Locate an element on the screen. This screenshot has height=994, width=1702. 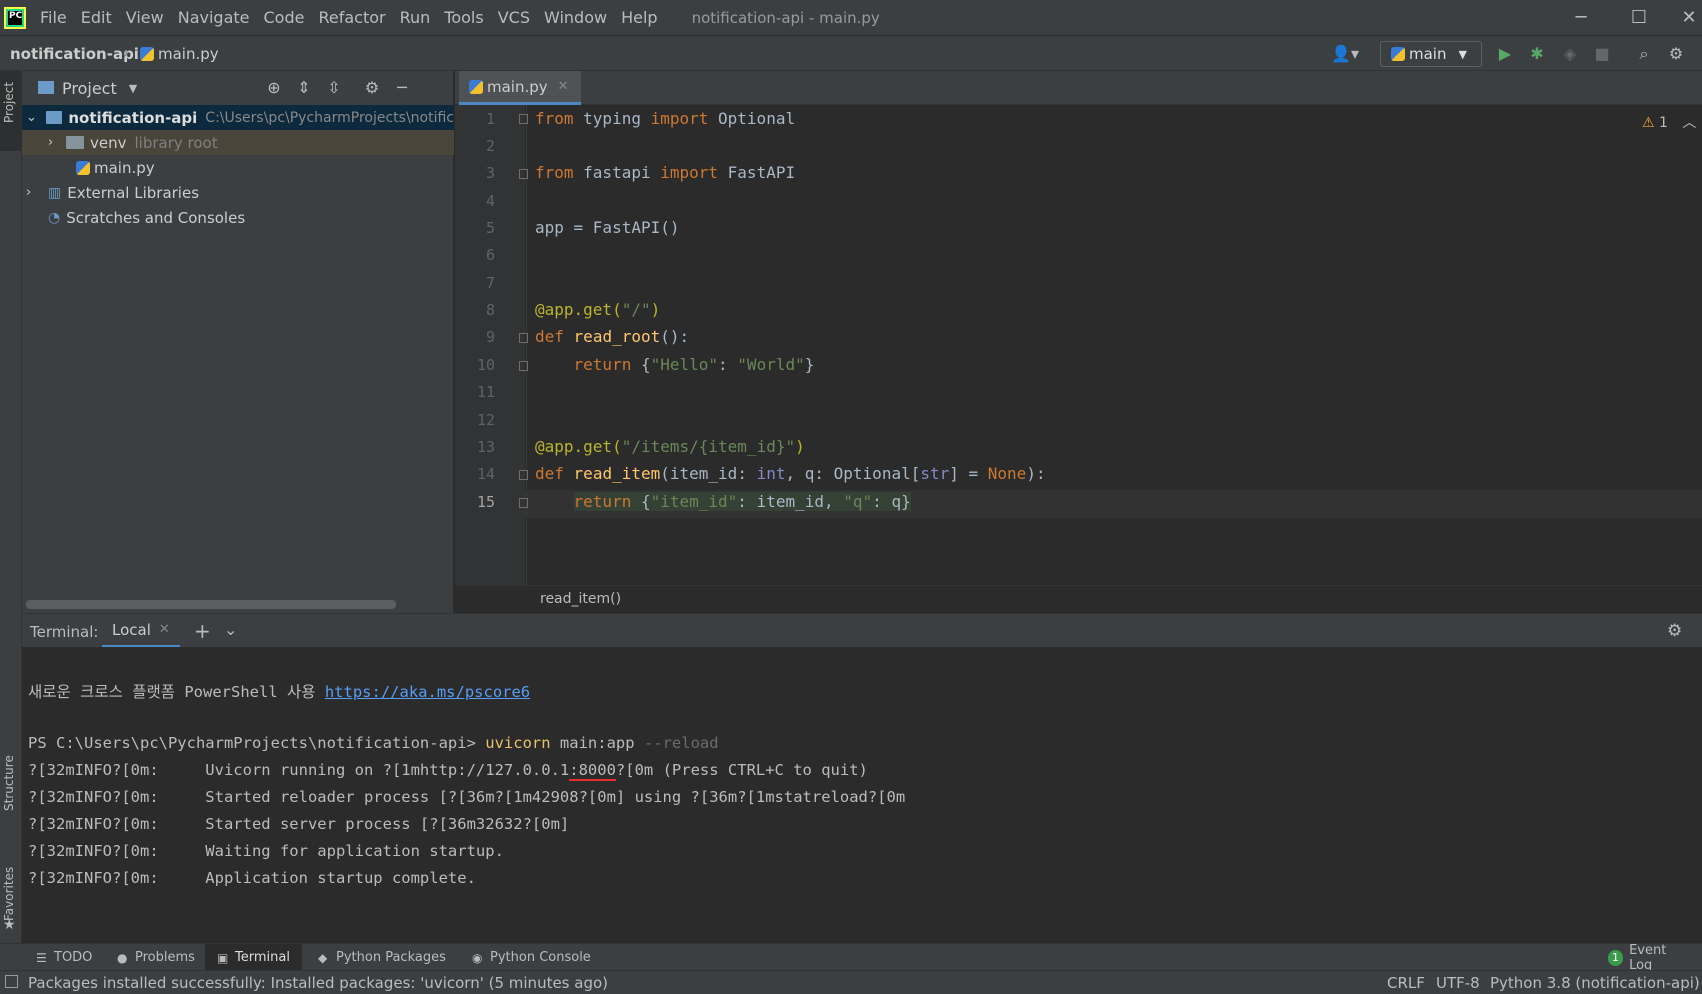
inspection-widget: ⚠ 1 ︿ is located at coordinates (1669, 122).